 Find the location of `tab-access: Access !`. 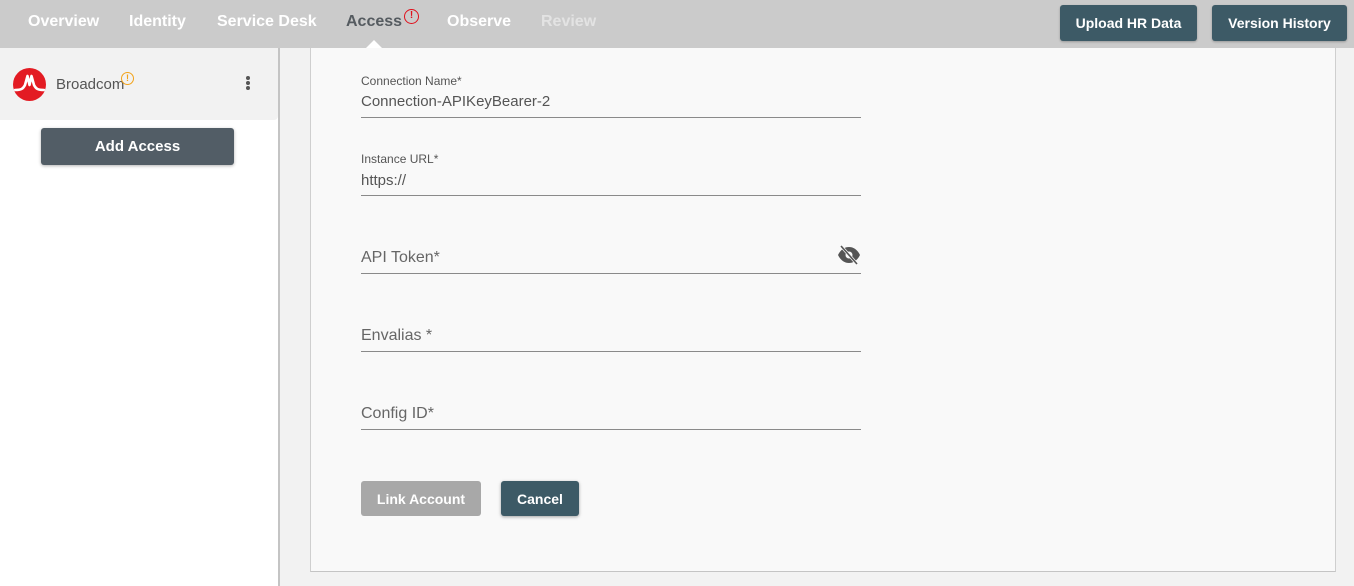

tab-access: Access ! is located at coordinates (383, 20).